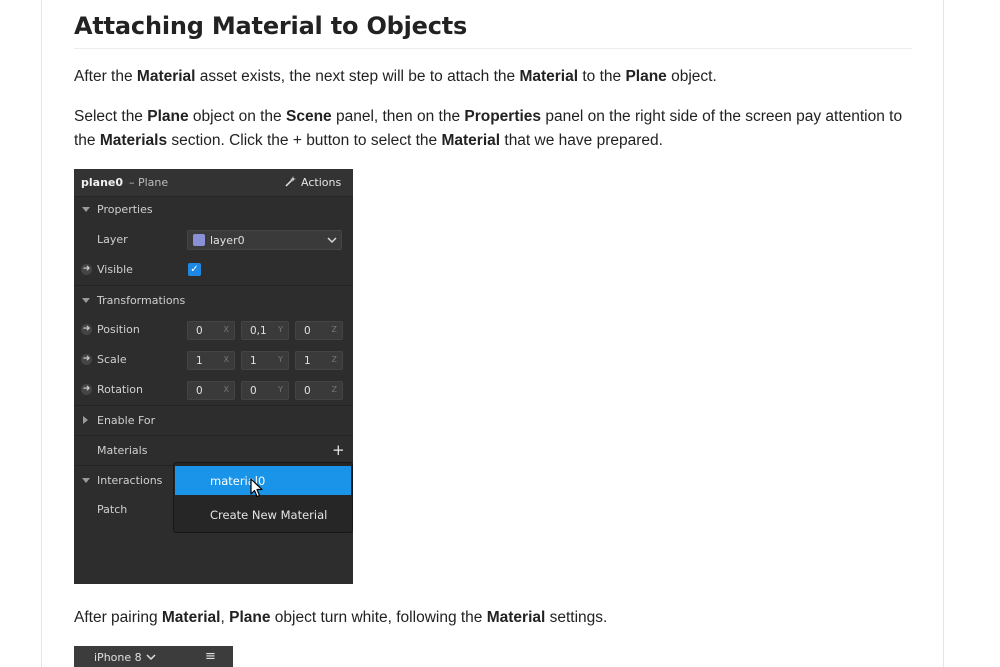 The width and height of the screenshot is (1000, 667). I want to click on position-z-field: 0Z, so click(319, 330).